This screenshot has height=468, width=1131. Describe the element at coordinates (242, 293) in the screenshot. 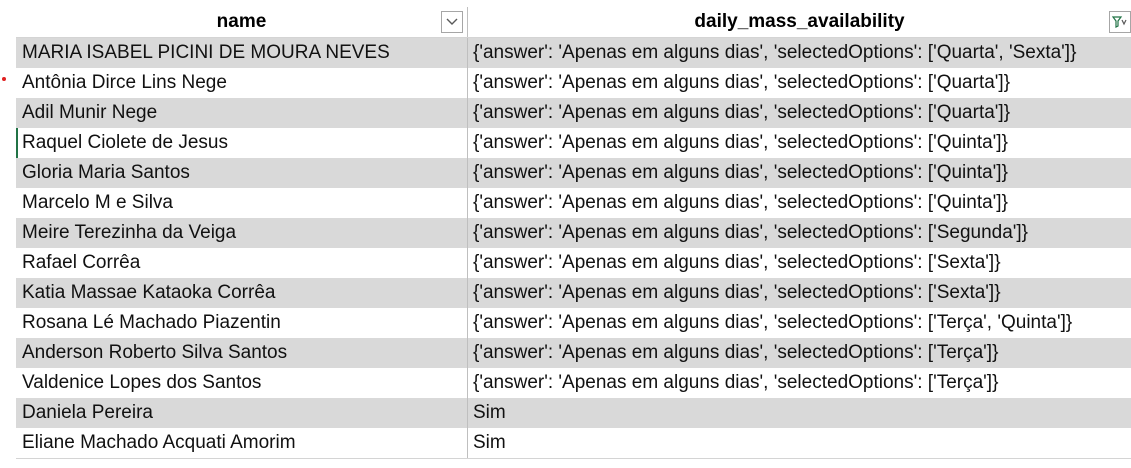

I see `name-cell: Katia Massae Kataoka Corrêa` at that location.